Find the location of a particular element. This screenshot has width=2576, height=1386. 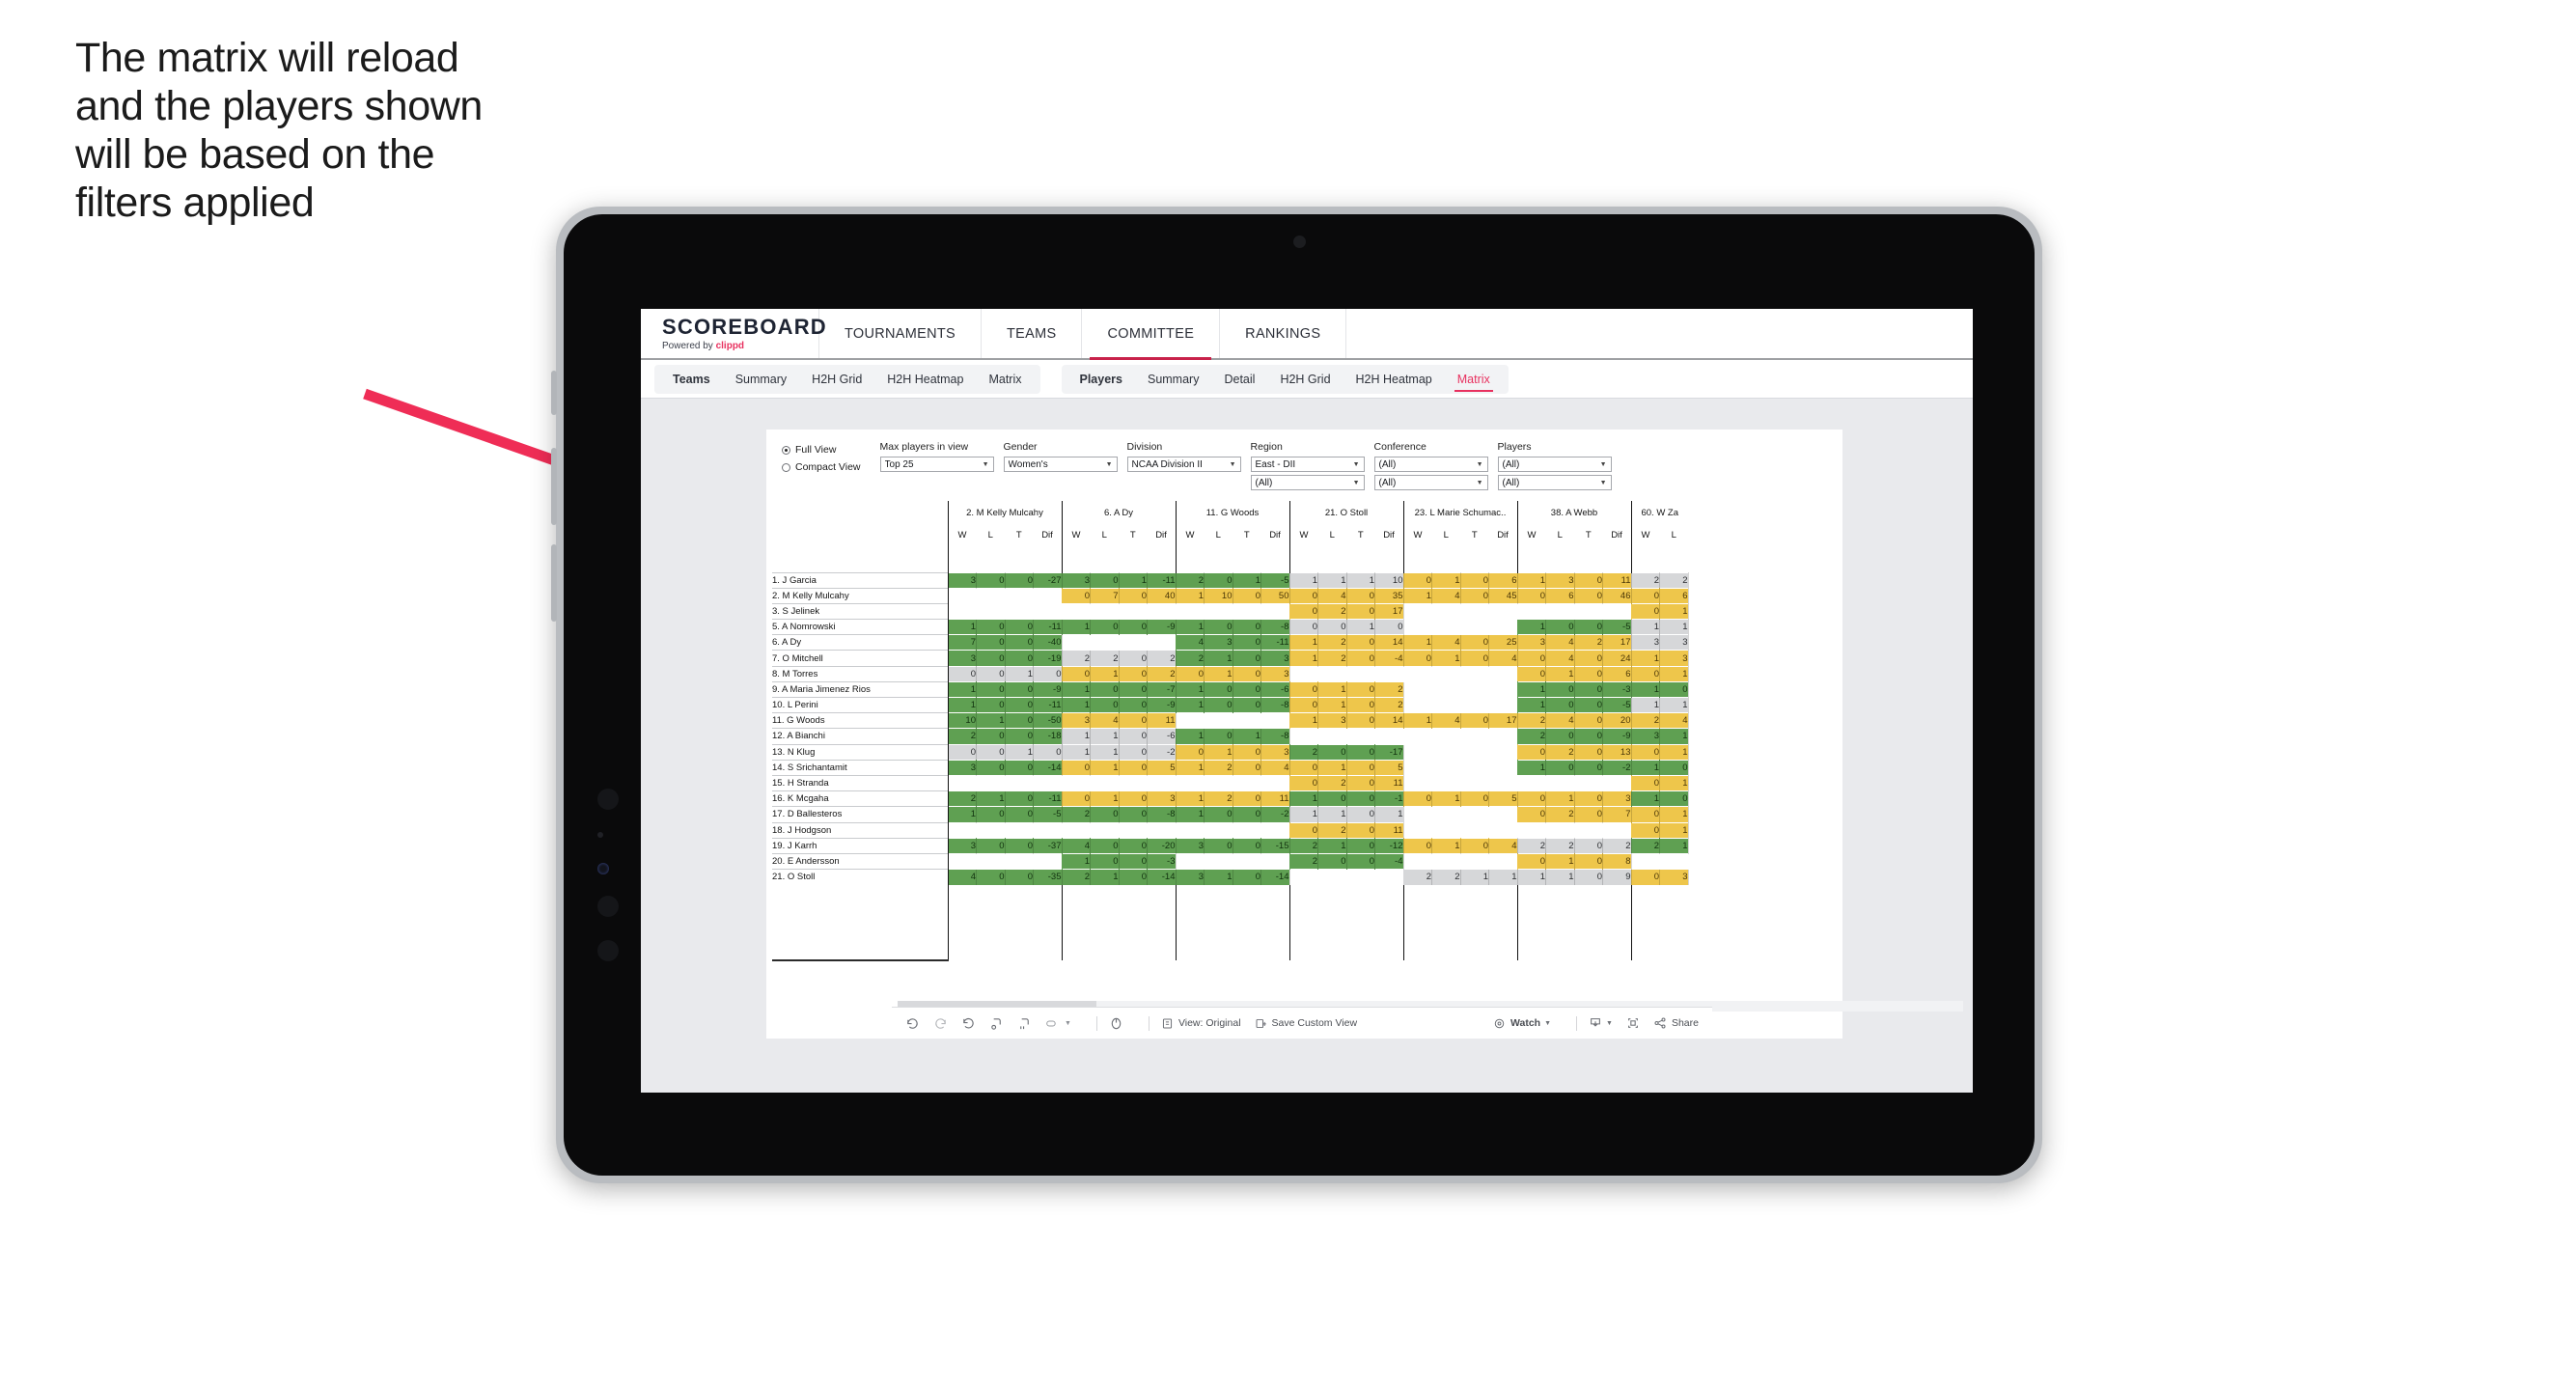

matrix-cell: -11 is located at coordinates (1162, 580).